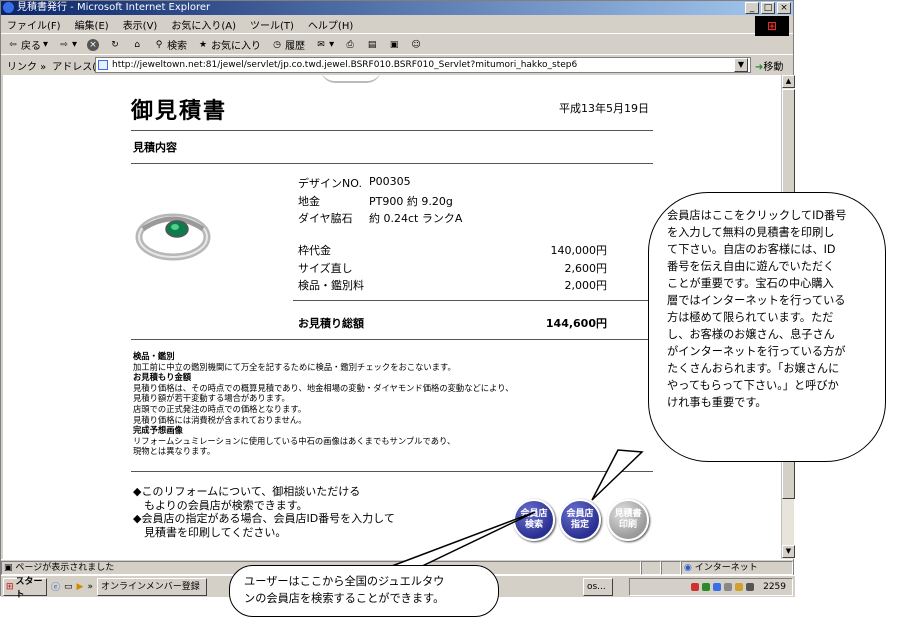  I want to click on mail-button: ✉ ▾, so click(324, 45).